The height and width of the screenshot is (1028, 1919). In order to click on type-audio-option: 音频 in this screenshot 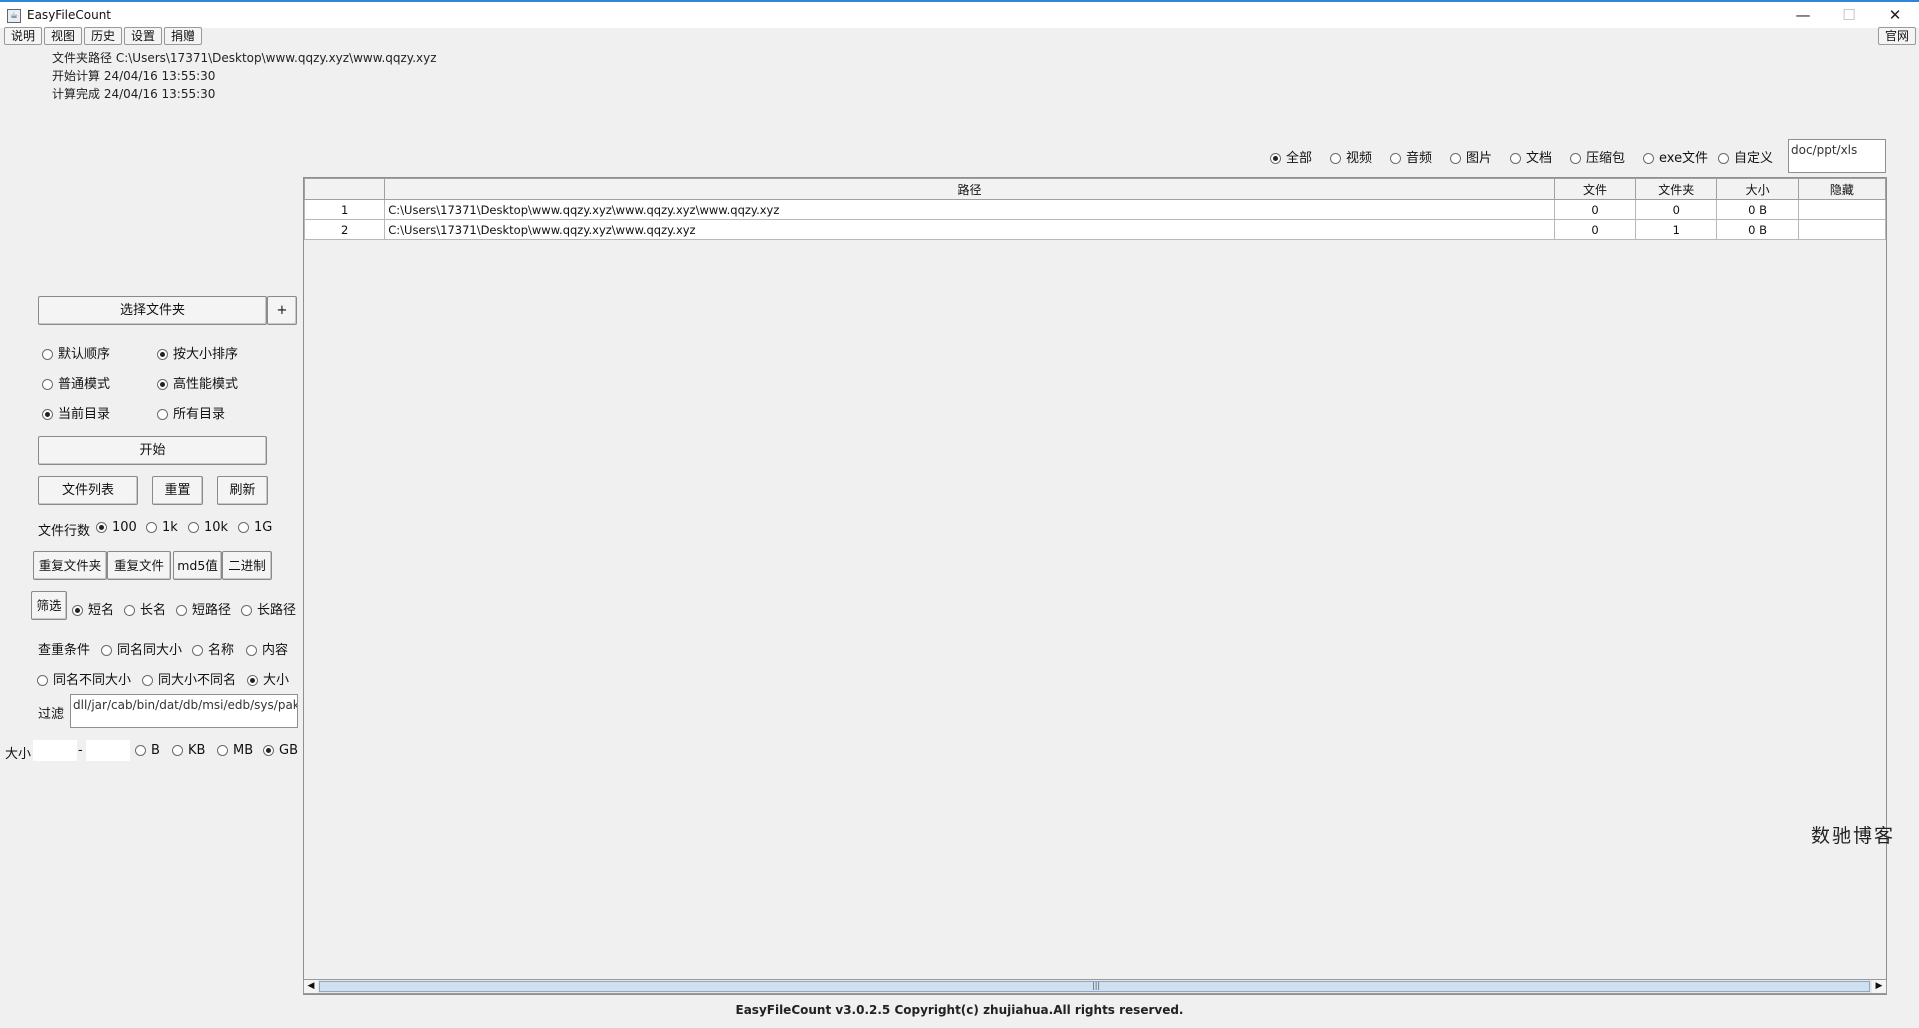, I will do `click(1411, 156)`.